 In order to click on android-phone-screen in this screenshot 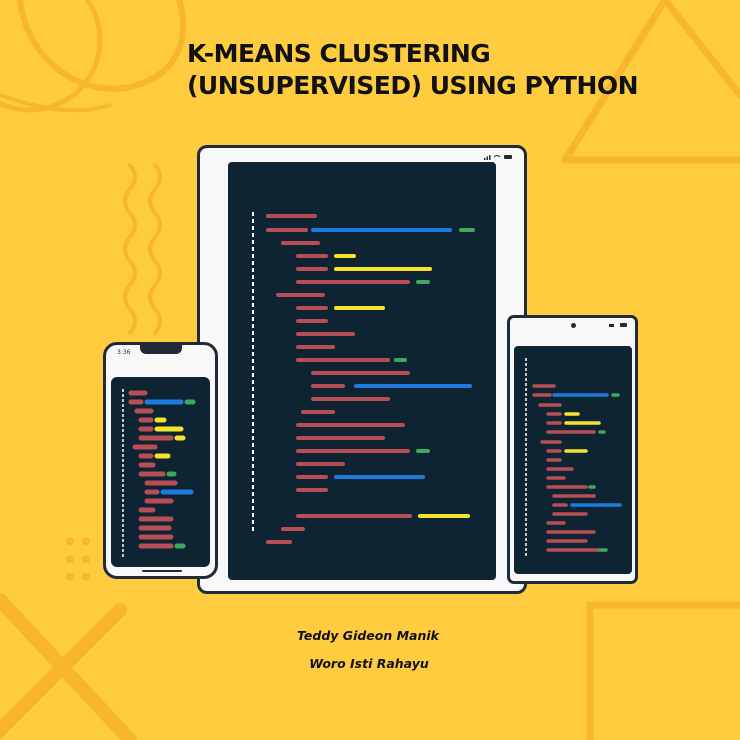, I will do `click(573, 460)`.